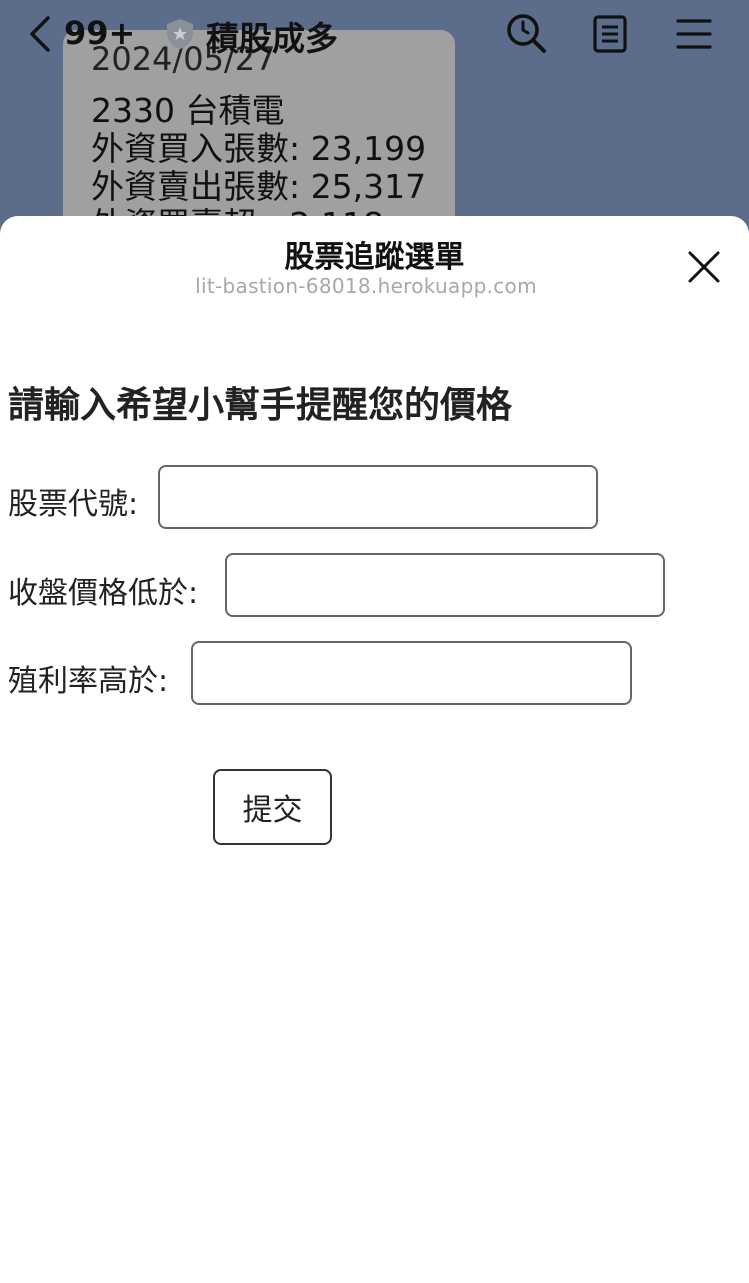  I want to click on form-heading: 請輸入希望小幫手提醒您的價格, so click(260, 405).